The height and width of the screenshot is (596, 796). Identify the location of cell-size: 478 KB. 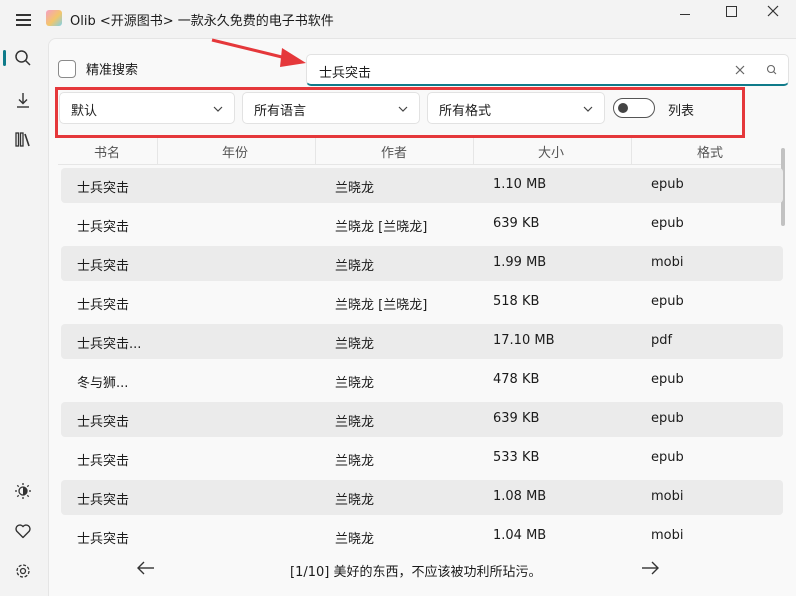
(516, 379).